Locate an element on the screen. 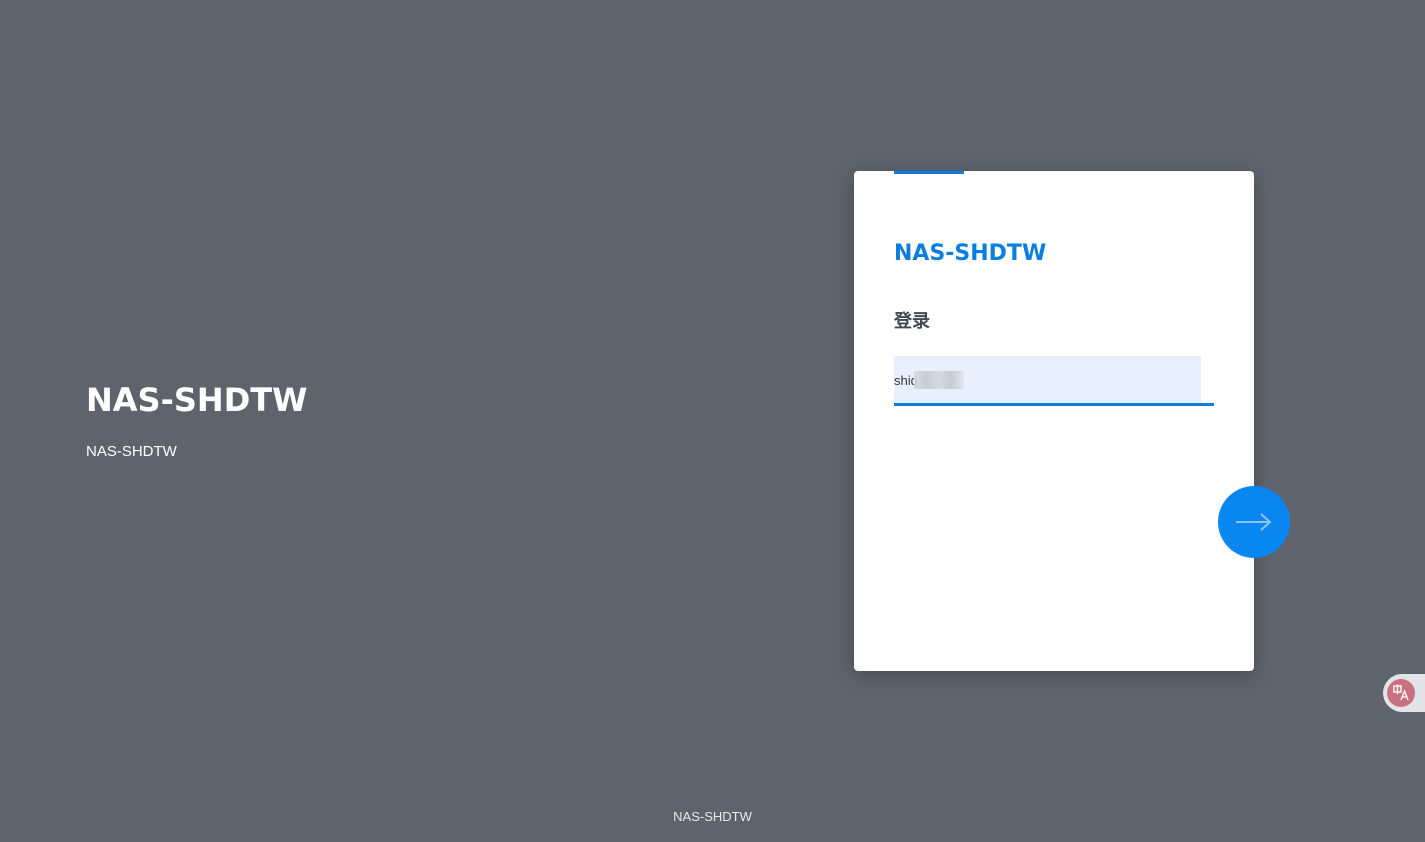 Image resolution: width=1425 pixels, height=842 pixels. redacted-text-mask is located at coordinates (939, 380).